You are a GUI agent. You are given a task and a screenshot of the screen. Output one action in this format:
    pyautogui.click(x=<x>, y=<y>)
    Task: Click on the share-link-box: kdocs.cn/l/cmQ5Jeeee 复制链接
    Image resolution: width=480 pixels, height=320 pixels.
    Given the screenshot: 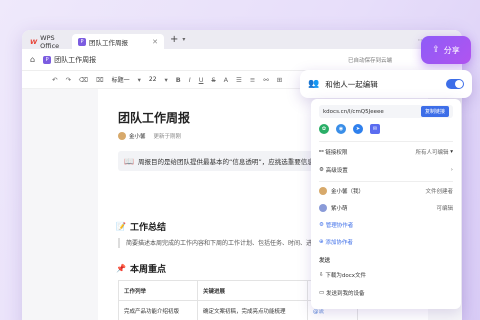 What is the action you would take?
    pyautogui.click(x=386, y=111)
    